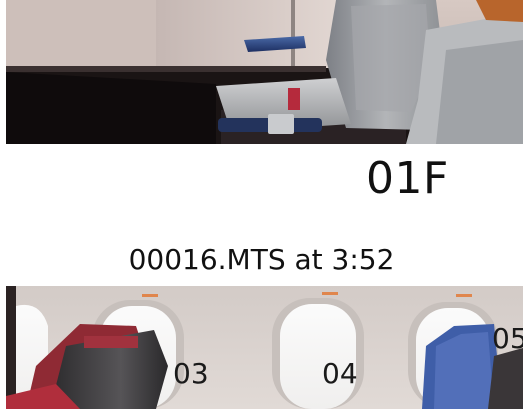 The height and width of the screenshot is (409, 523). Describe the element at coordinates (407, 178) in the screenshot. I see `seat-number-label: 01F` at that location.